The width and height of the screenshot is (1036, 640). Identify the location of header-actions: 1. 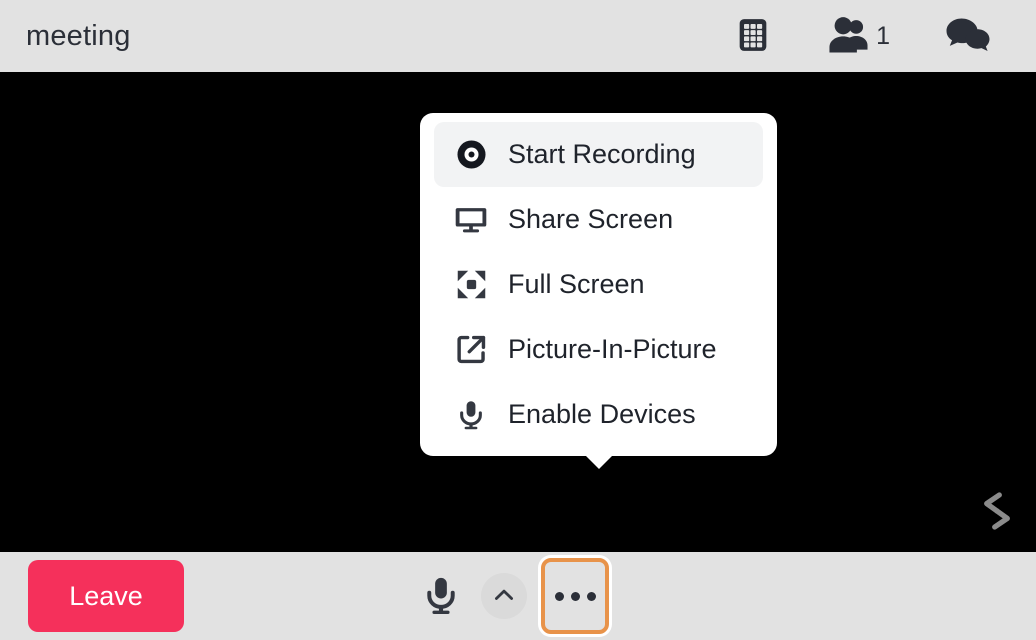
(870, 36).